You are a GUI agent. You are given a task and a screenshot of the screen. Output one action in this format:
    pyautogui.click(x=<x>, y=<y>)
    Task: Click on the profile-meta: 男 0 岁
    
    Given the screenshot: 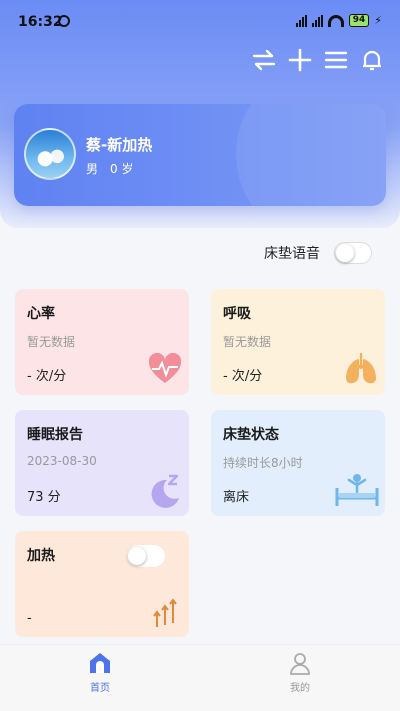 What is the action you would take?
    pyautogui.click(x=109, y=168)
    